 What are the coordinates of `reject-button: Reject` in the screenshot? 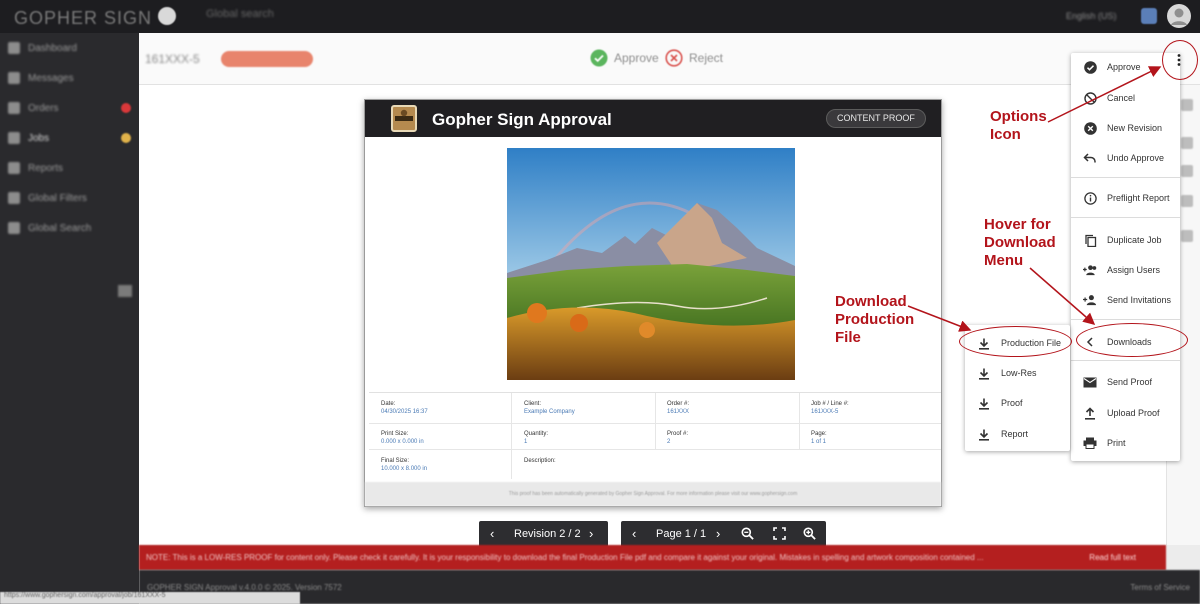 It's located at (694, 58).